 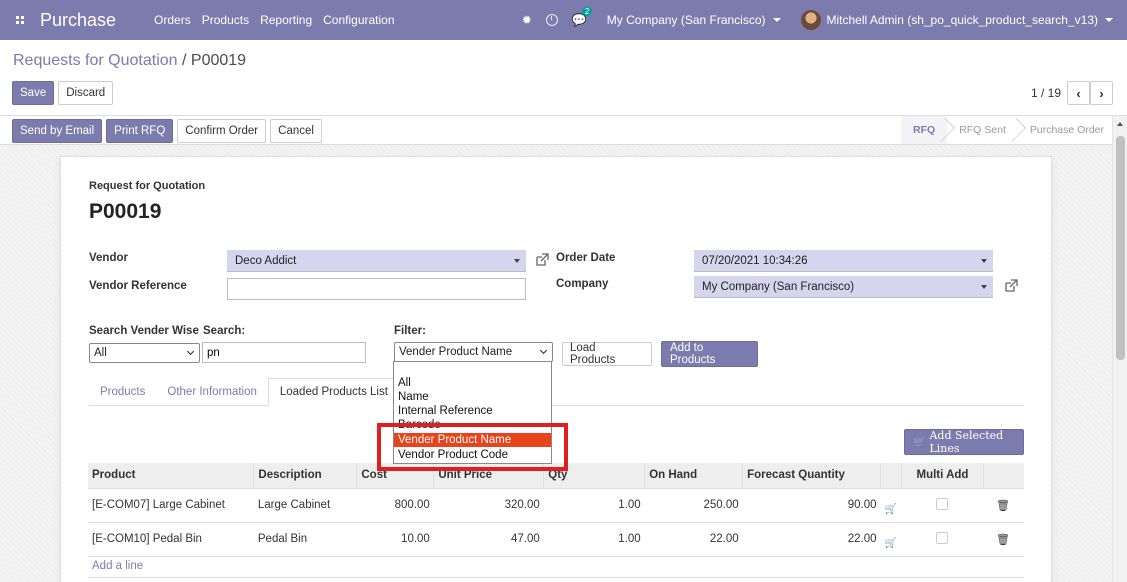 I want to click on search-vendor-wise-label: Search Vender Wise, so click(x=144, y=331).